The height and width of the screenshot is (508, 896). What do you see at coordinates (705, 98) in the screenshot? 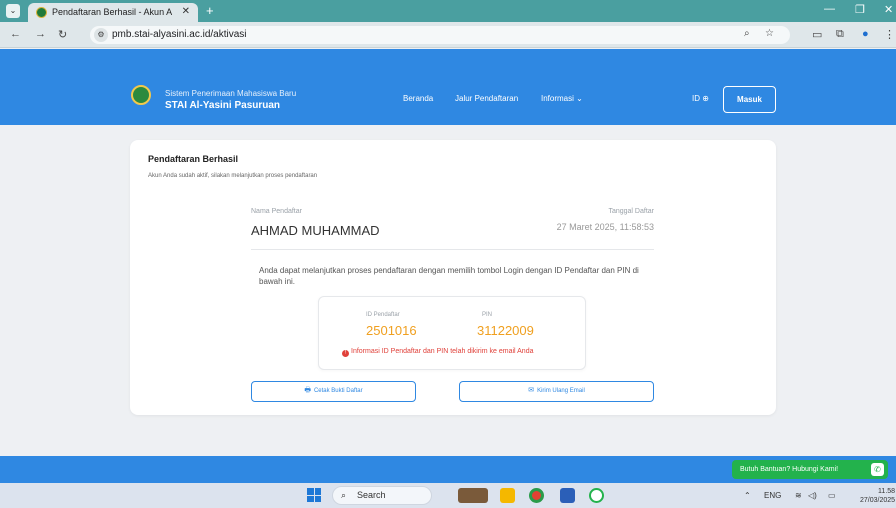
I see `globe-icon: ⊕` at bounding box center [705, 98].